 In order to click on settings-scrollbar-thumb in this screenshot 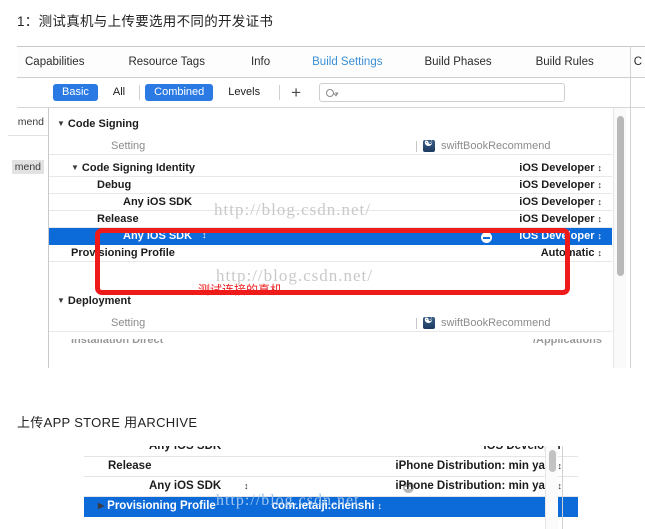, I will do `click(620, 196)`.